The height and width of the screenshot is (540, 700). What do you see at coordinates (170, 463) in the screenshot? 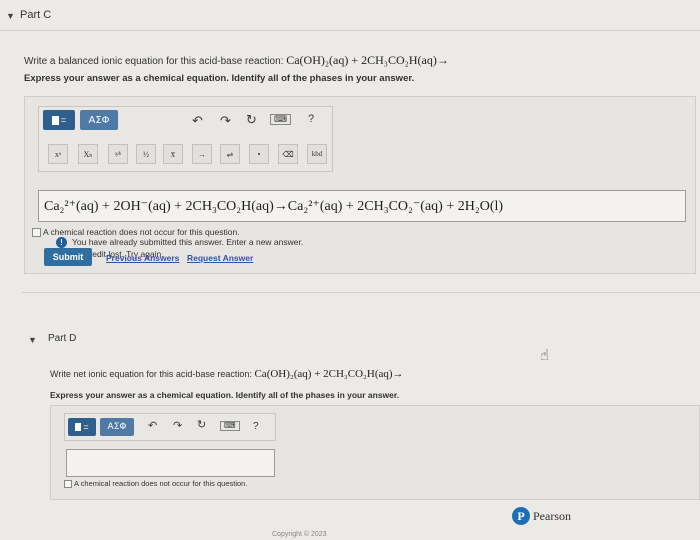
I see `part-d-answer-input` at bounding box center [170, 463].